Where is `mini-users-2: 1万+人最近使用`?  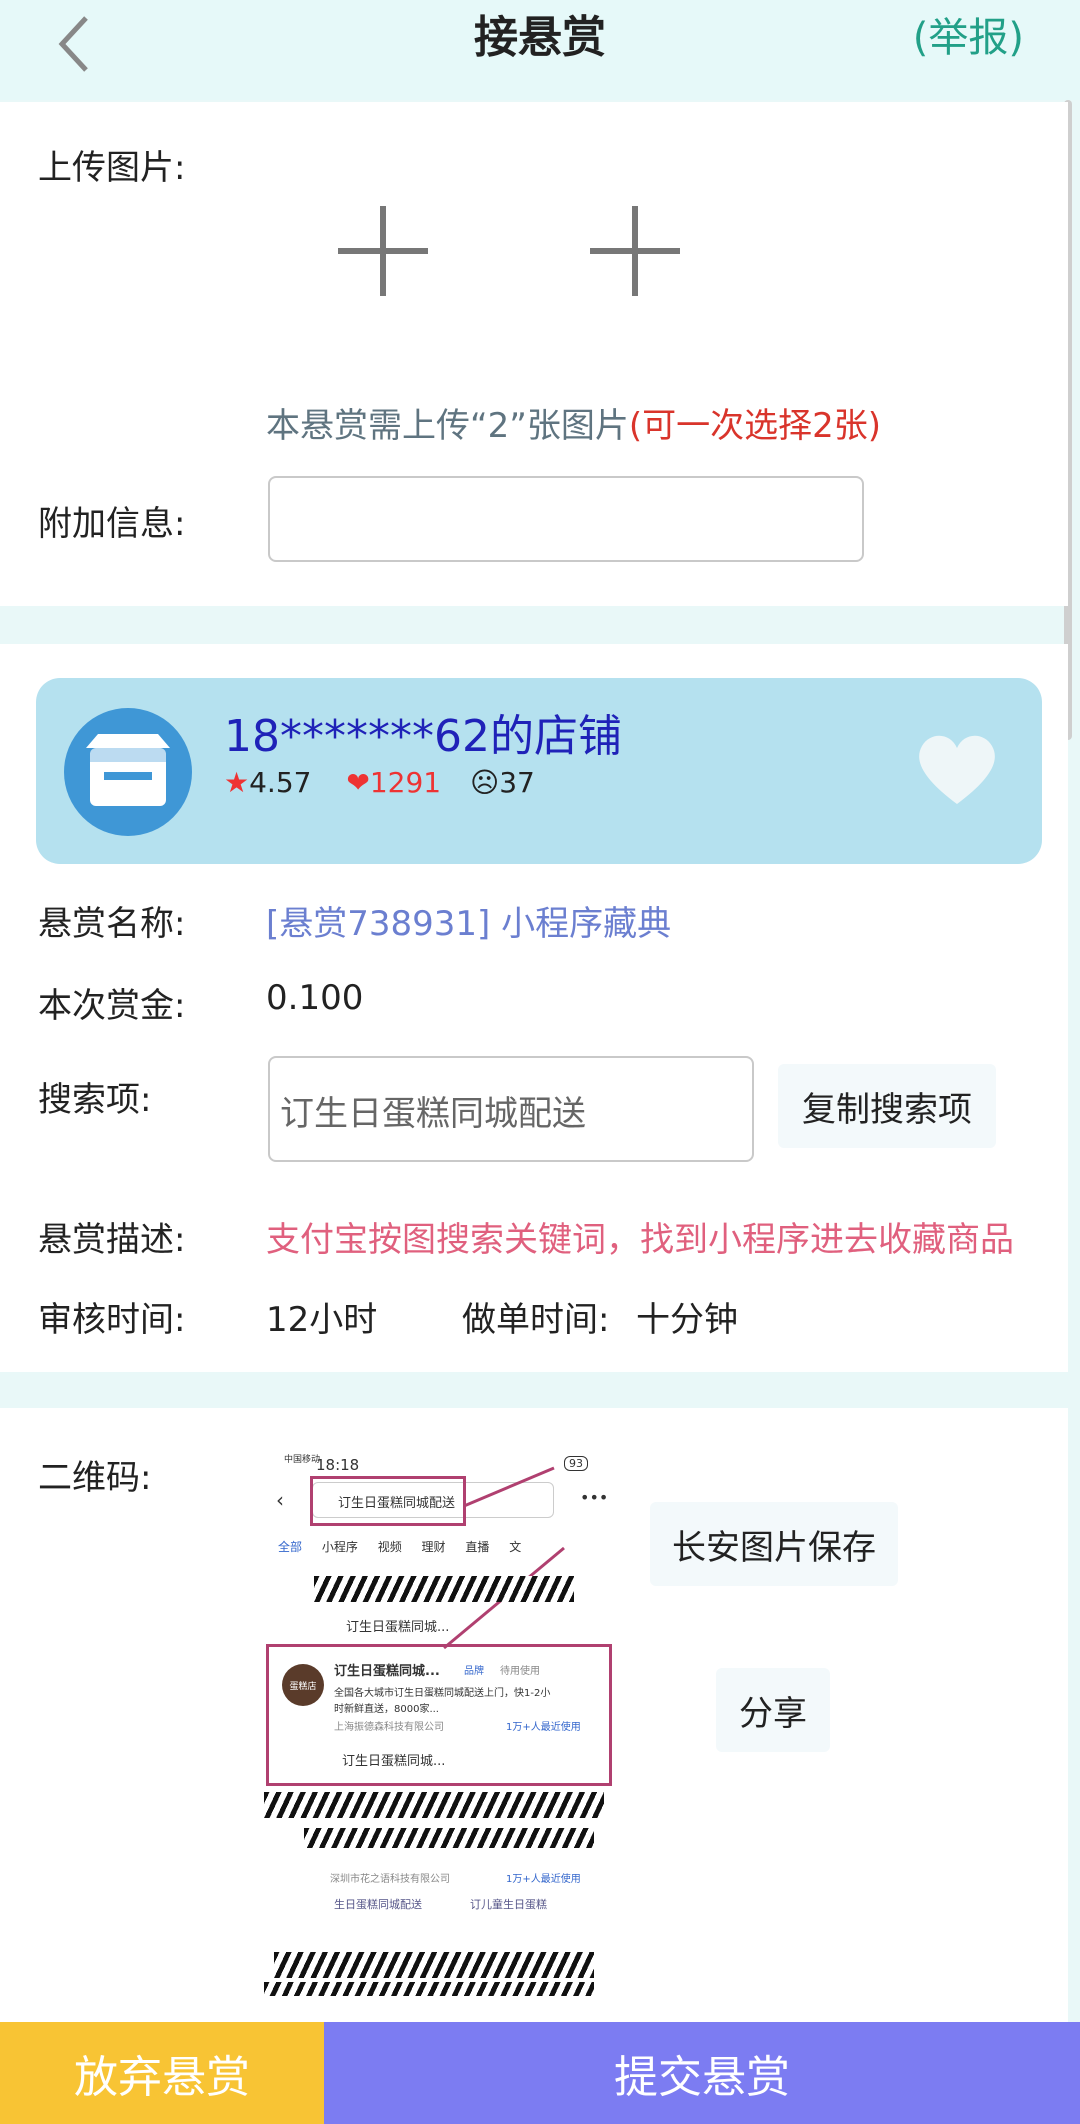
mini-users-2: 1万+人最近使用 is located at coordinates (543, 1879).